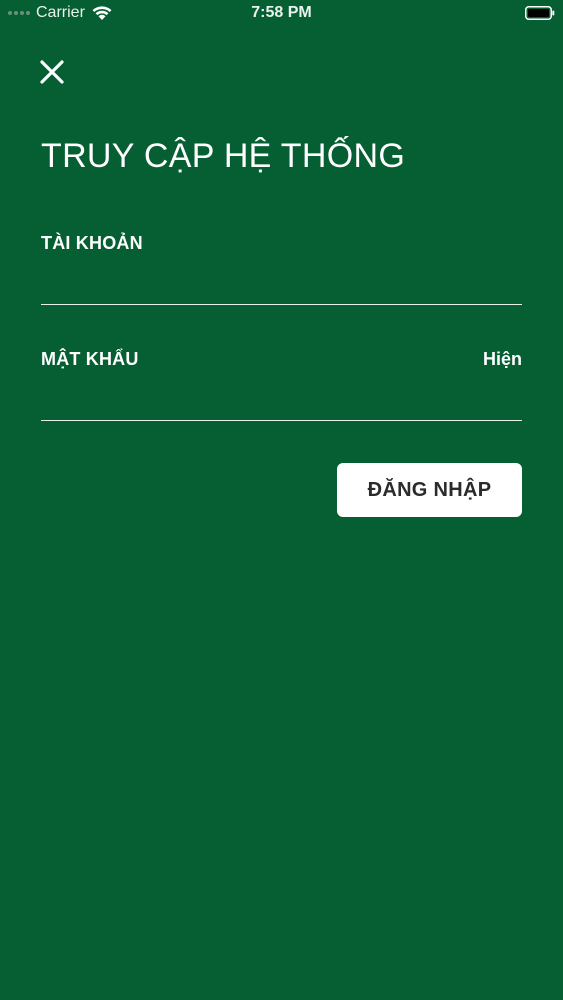 The width and height of the screenshot is (563, 1000). I want to click on status-bar: Carrier 7:58 PM, so click(281, 15).